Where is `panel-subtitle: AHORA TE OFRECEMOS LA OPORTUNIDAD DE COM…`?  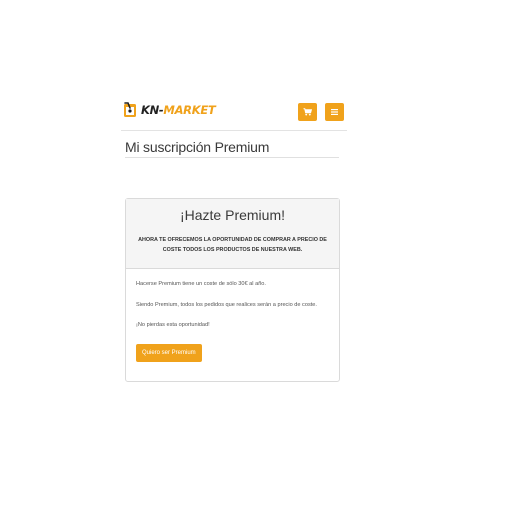 panel-subtitle: AHORA TE OFRECEMOS LA OPORTUNIDAD DE COM… is located at coordinates (232, 245).